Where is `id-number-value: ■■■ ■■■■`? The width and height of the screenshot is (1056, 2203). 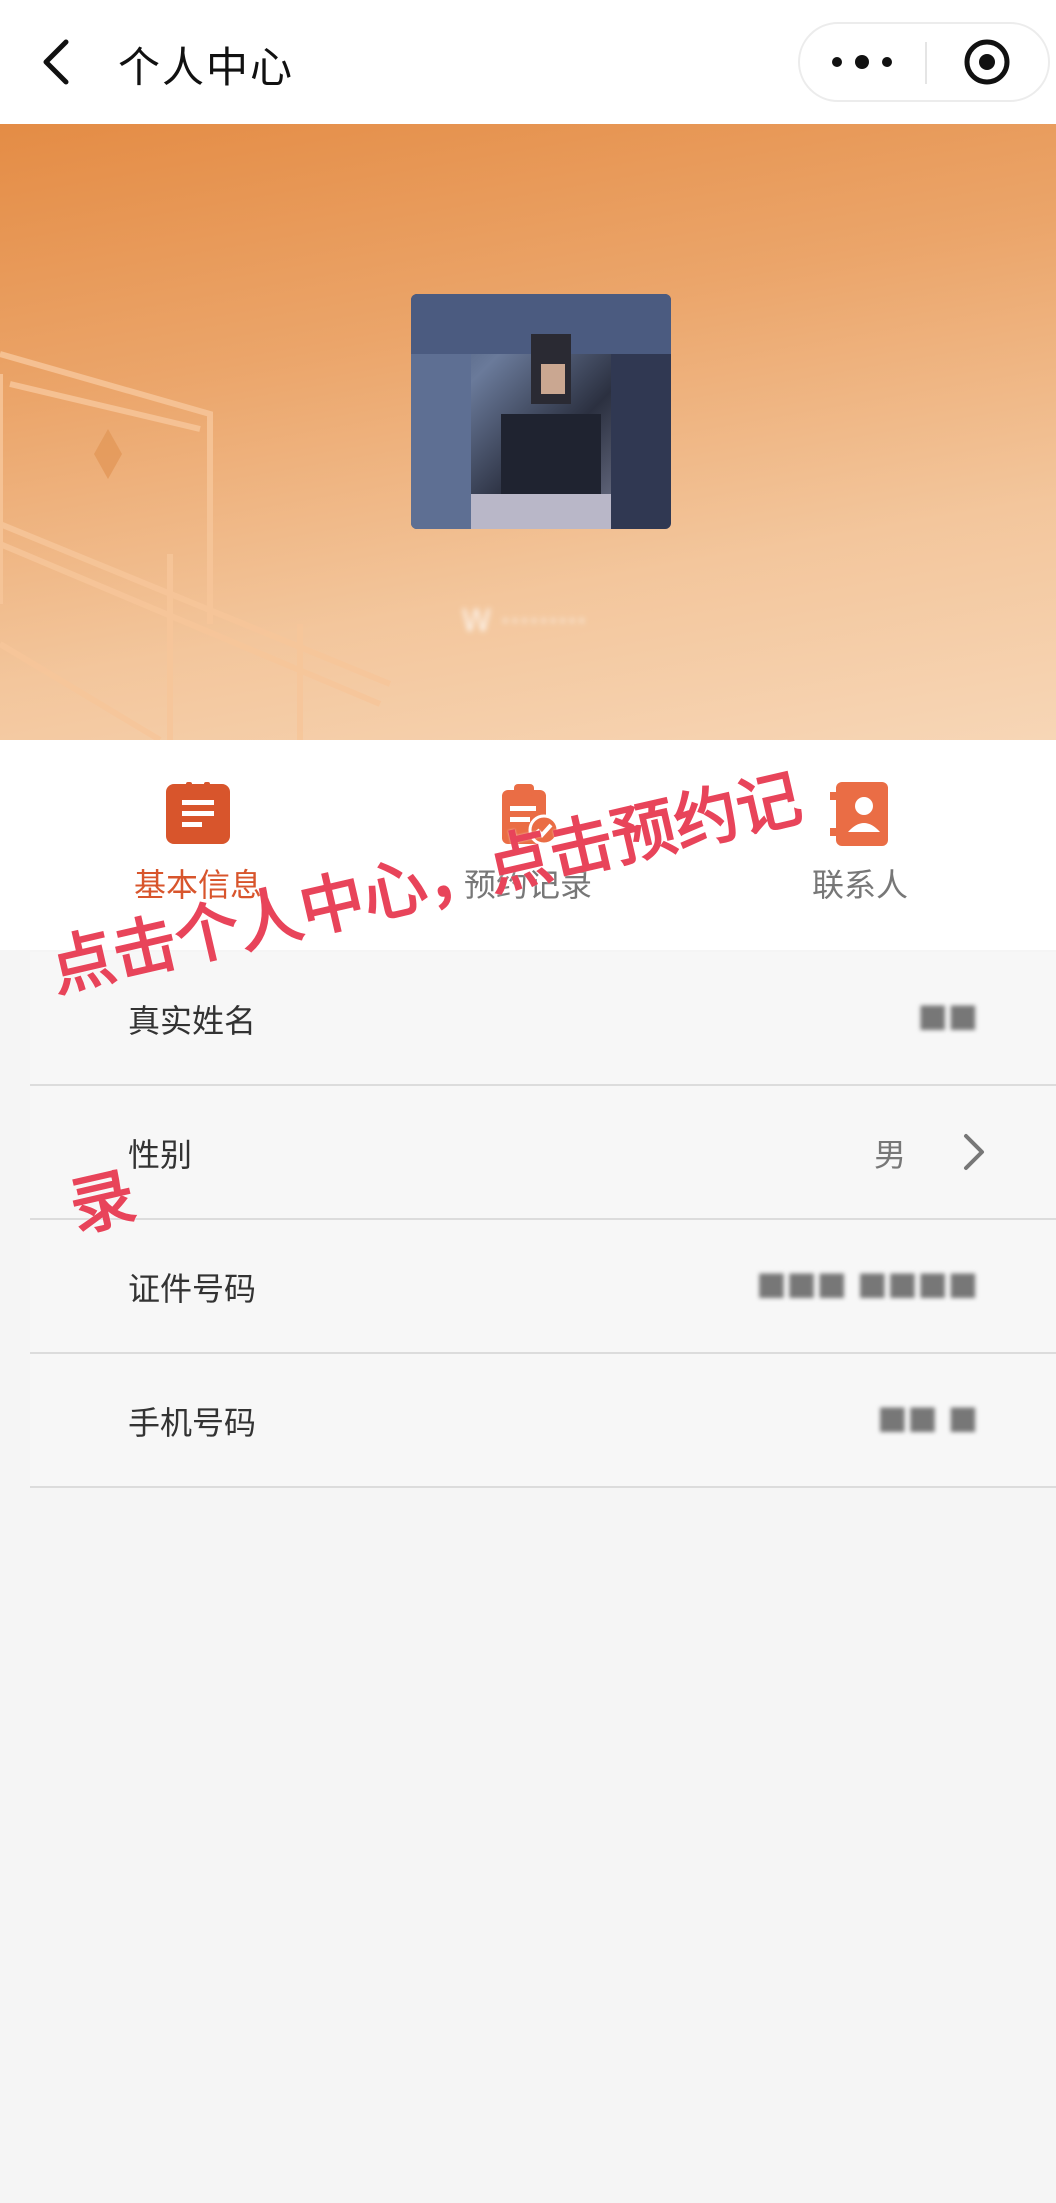
id-number-value: ■■■ ■■■■ is located at coordinates (867, 1283).